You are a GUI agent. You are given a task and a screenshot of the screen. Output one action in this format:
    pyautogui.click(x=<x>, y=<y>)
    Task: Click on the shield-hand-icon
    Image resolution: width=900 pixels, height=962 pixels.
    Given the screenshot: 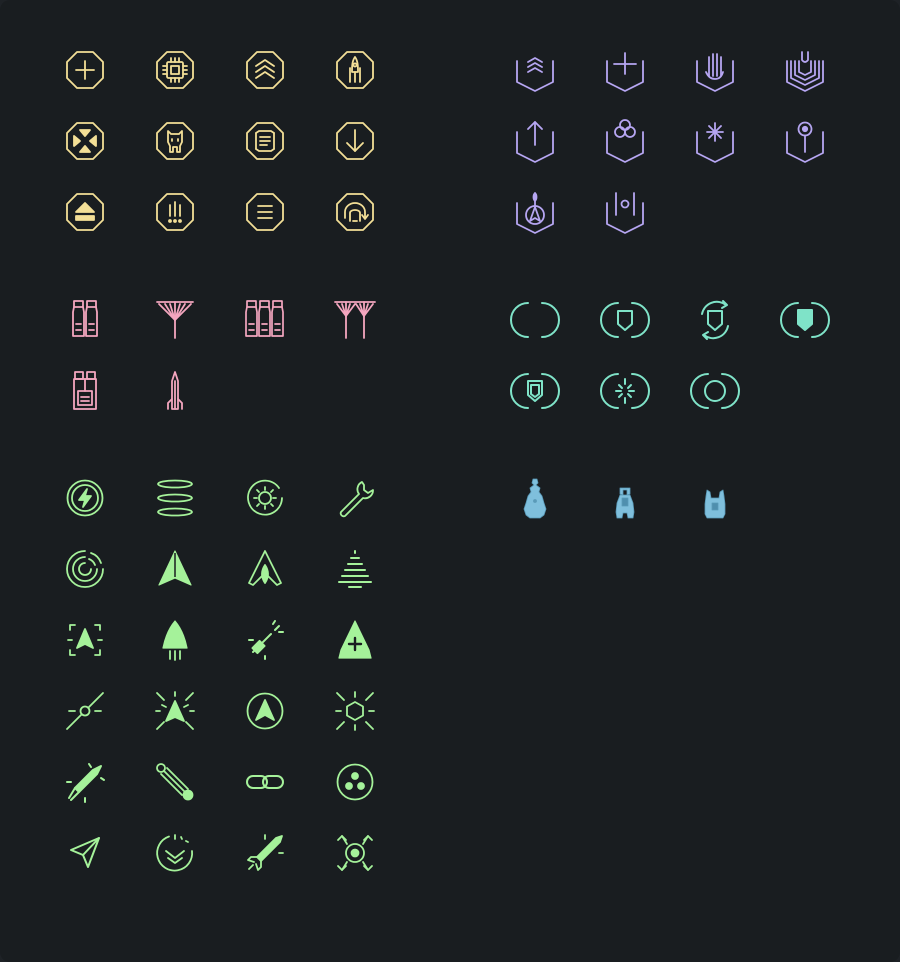 What is the action you would take?
    pyautogui.click(x=715, y=70)
    